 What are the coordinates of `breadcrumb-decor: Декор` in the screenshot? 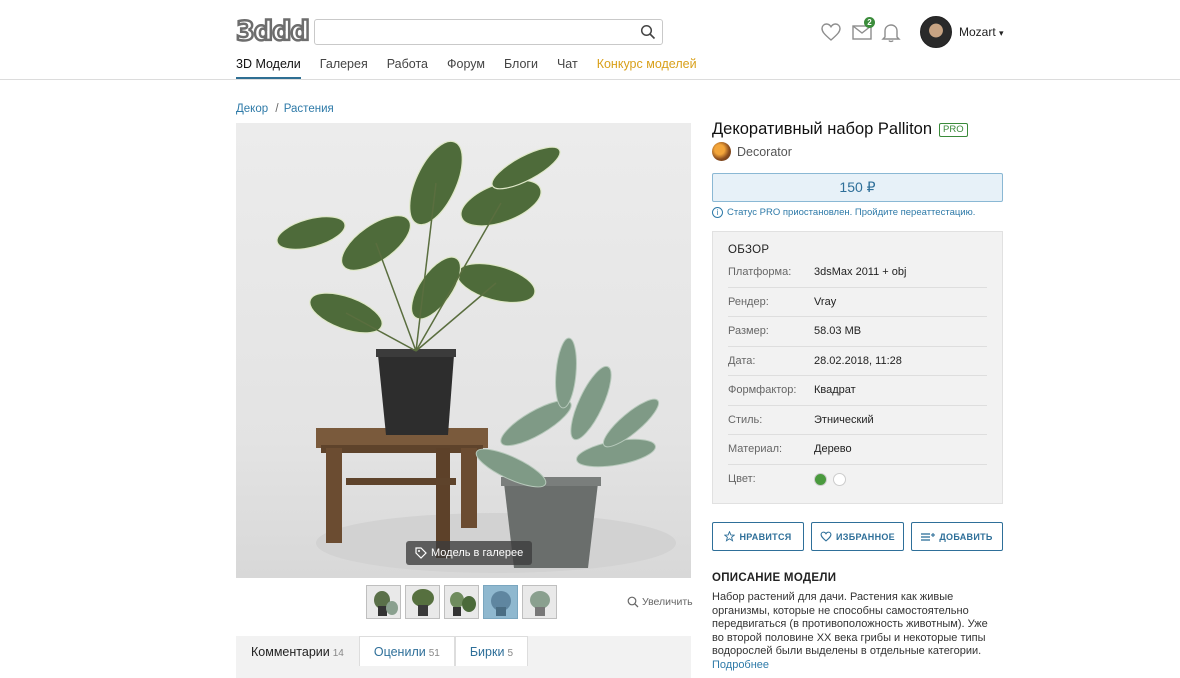 It's located at (252, 109).